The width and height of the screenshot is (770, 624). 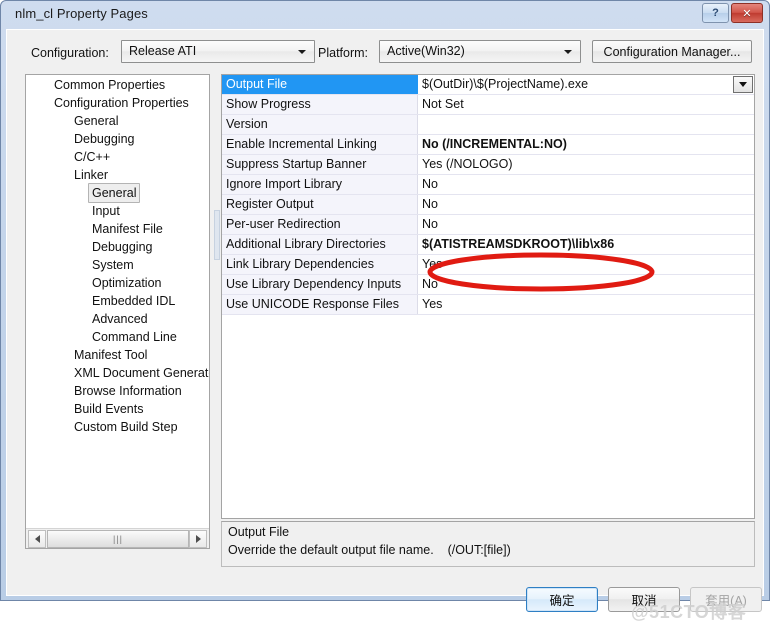 I want to click on tree-item: Common Properties, so click(x=117, y=84).